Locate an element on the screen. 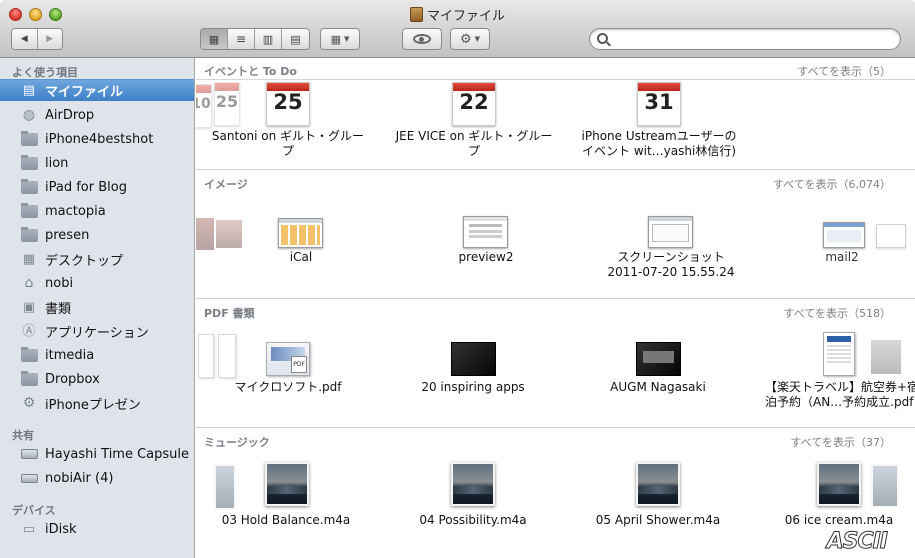 This screenshot has height=558, width=915. sidebar-item-dropbox: Dropbox is located at coordinates (97, 379).